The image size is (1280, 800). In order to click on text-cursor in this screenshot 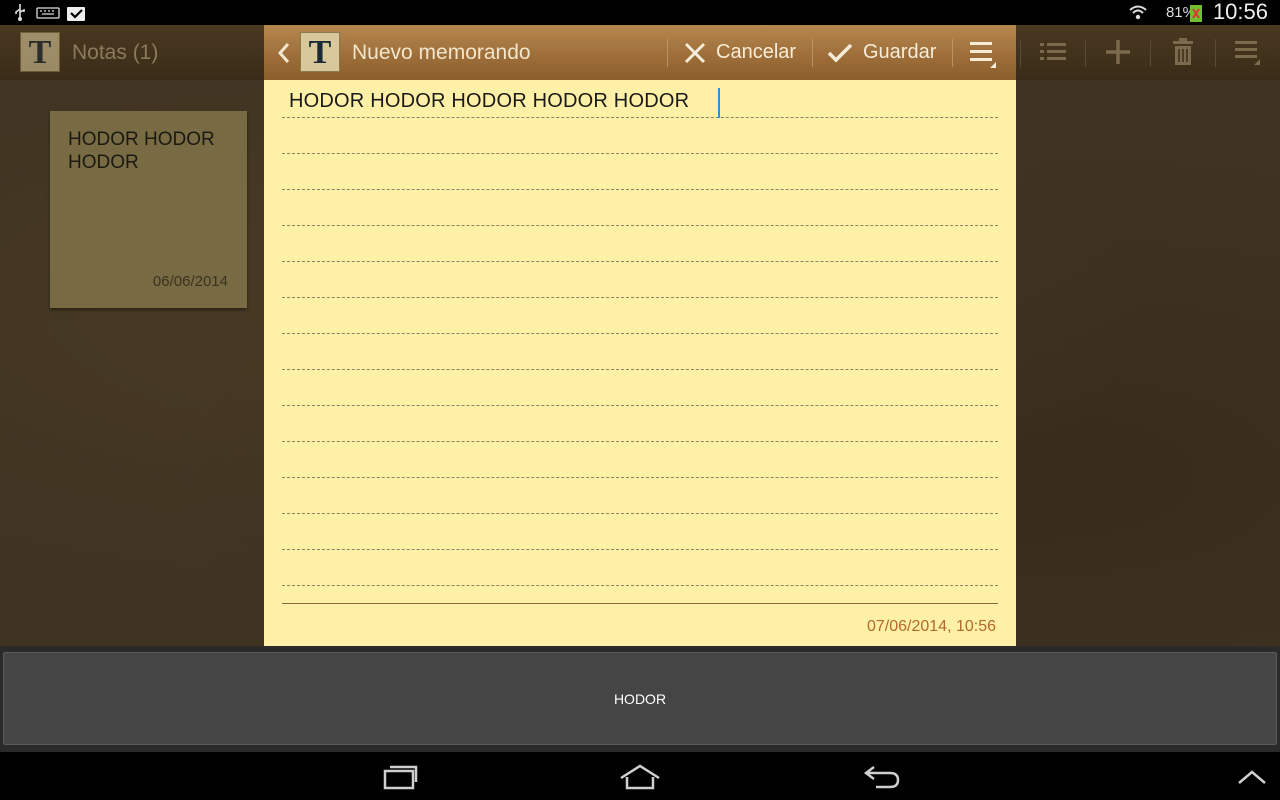, I will do `click(719, 103)`.